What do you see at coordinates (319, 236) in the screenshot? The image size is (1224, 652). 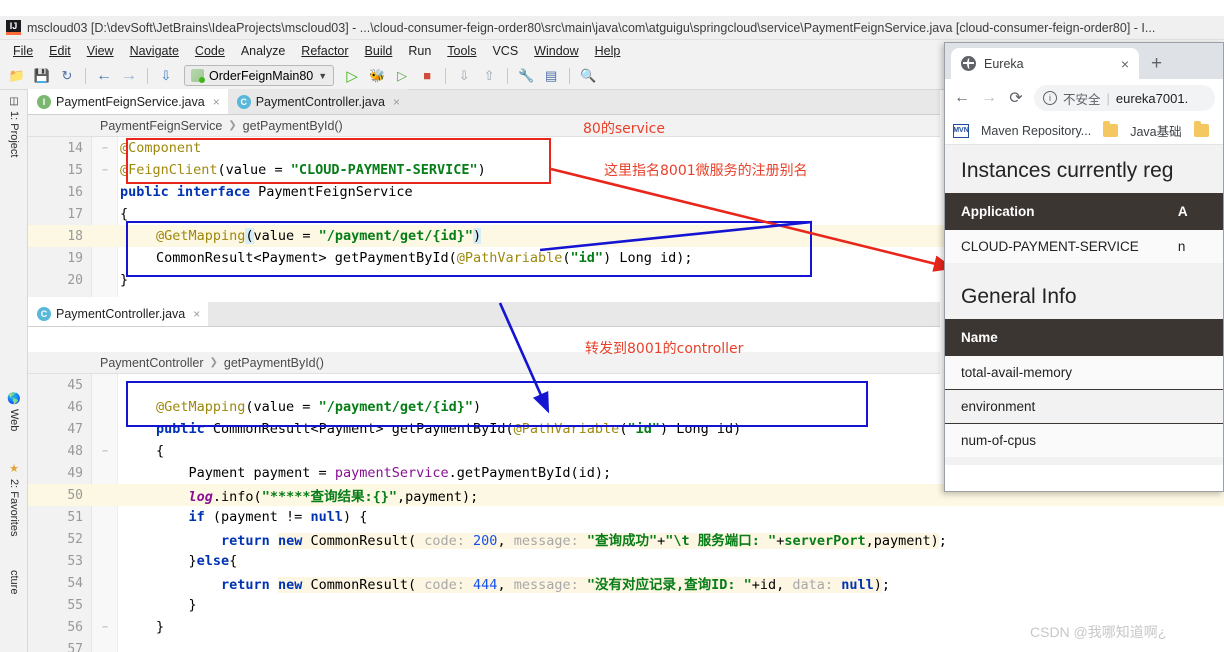 I see `code-text: @GetMapping(value = "/payment/get/{id}")` at bounding box center [319, 236].